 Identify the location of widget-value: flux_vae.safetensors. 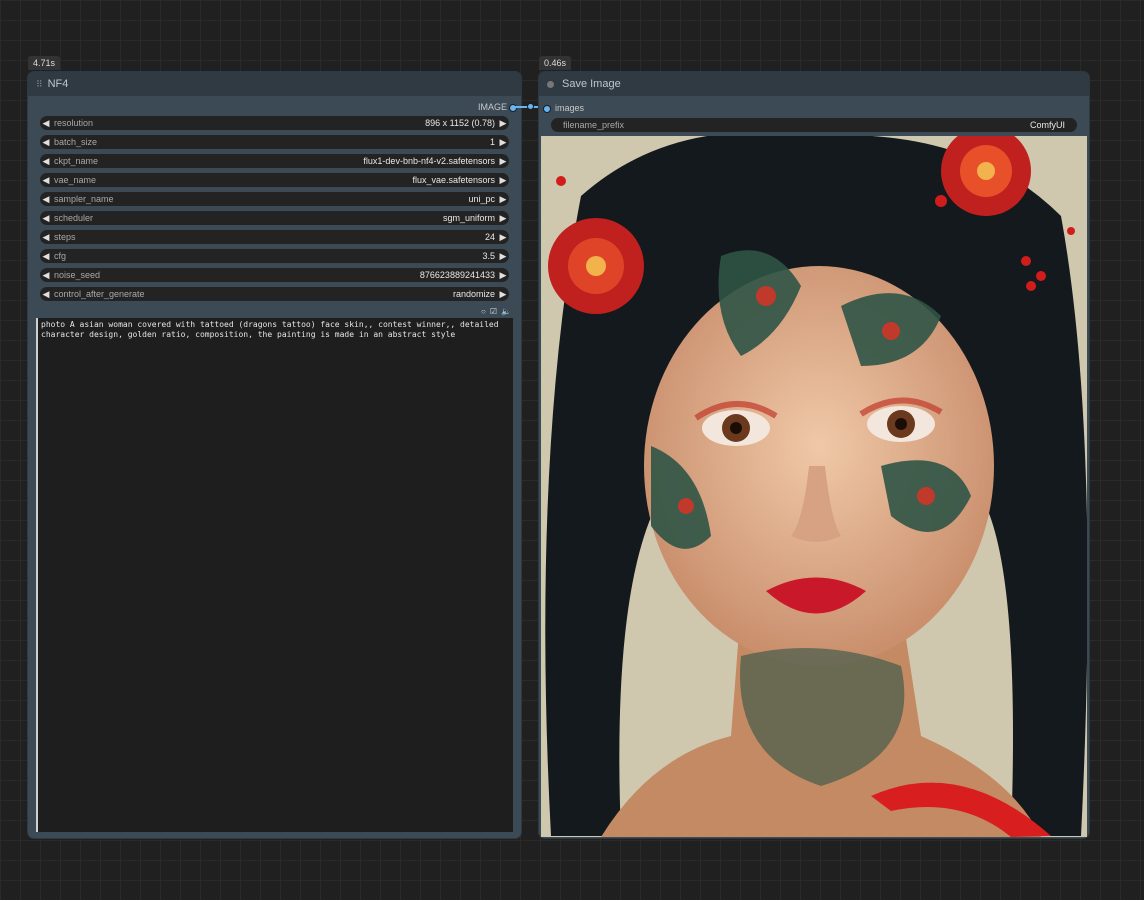
(453, 180).